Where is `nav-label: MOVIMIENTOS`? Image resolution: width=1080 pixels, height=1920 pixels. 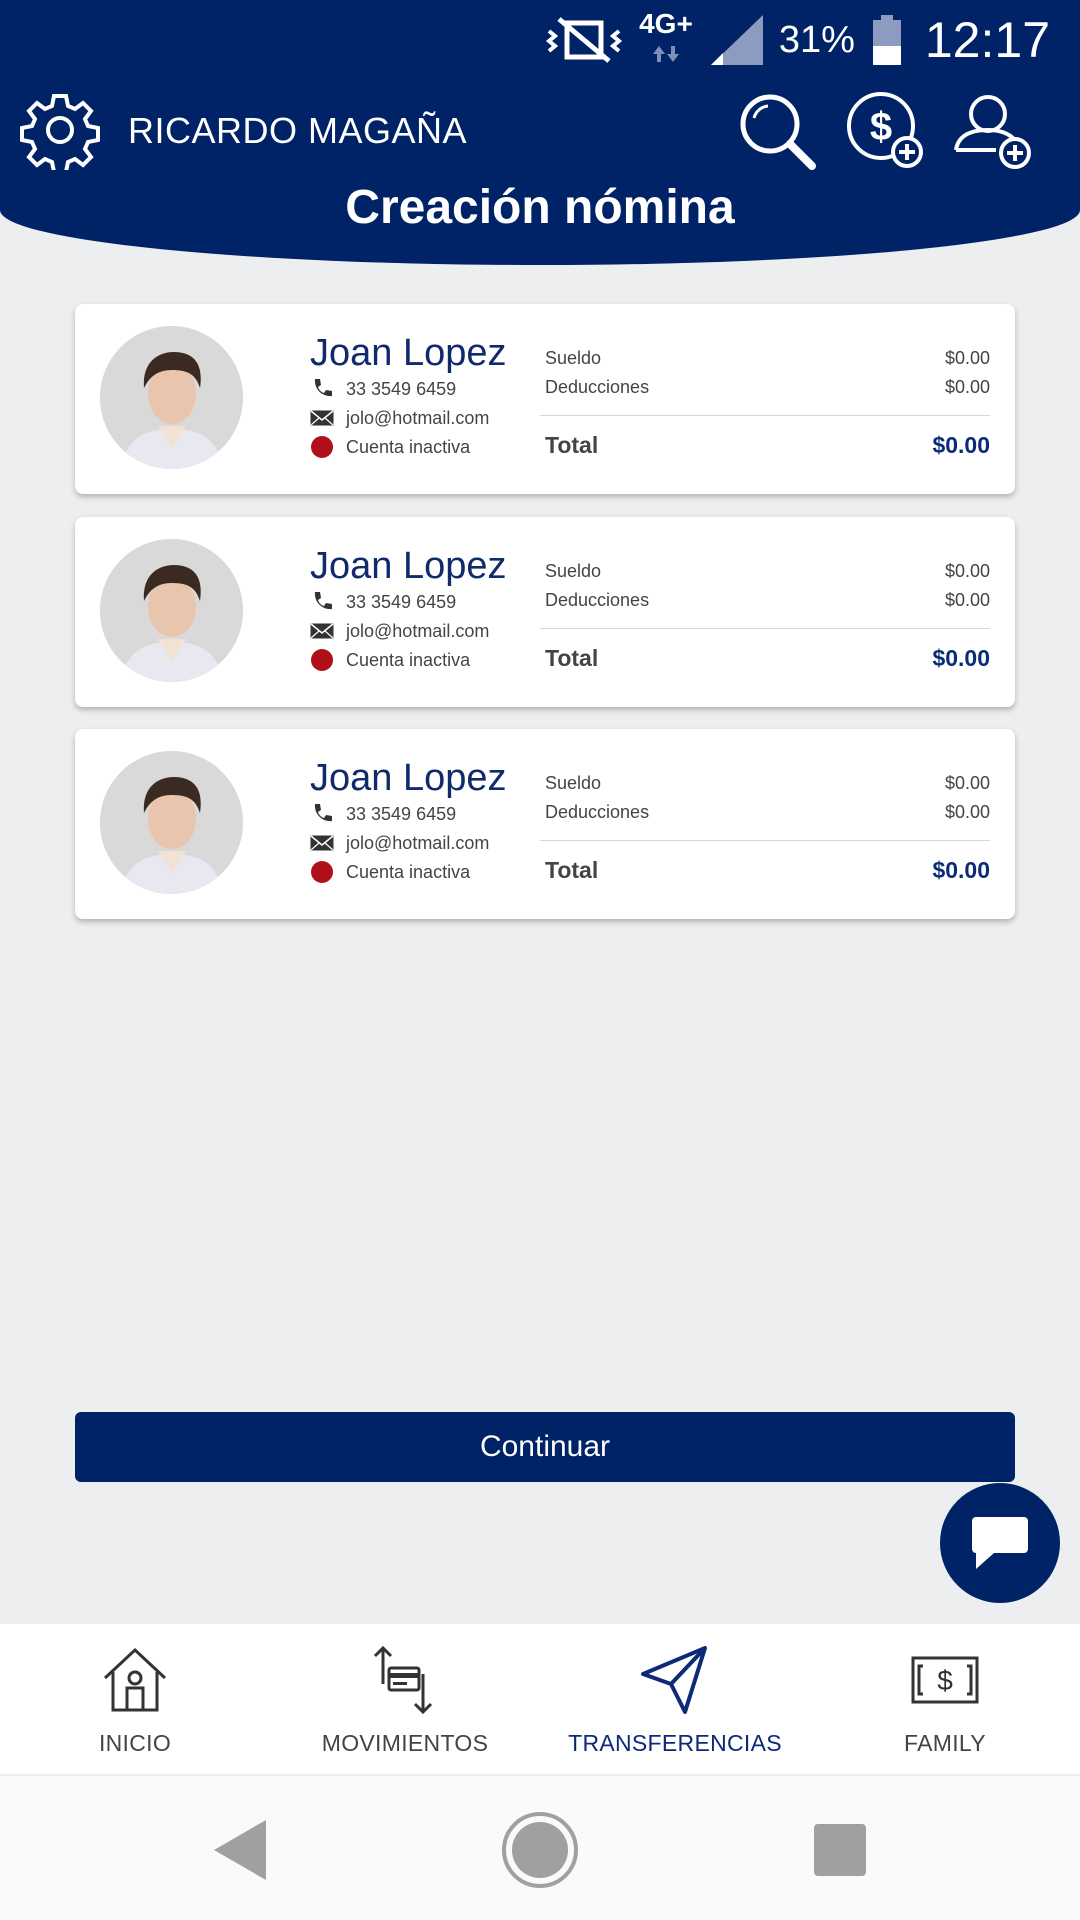 nav-label: MOVIMIENTOS is located at coordinates (405, 1743).